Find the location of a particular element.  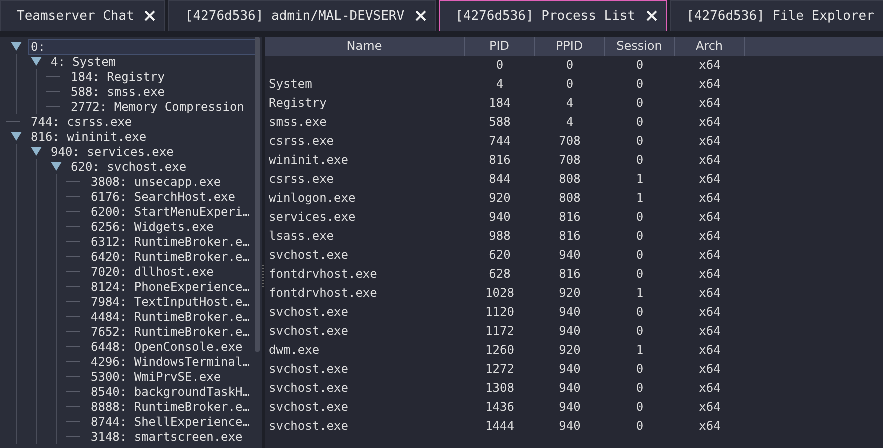

process-tree-item: 6448: OpenConsole.exe is located at coordinates (167, 347).